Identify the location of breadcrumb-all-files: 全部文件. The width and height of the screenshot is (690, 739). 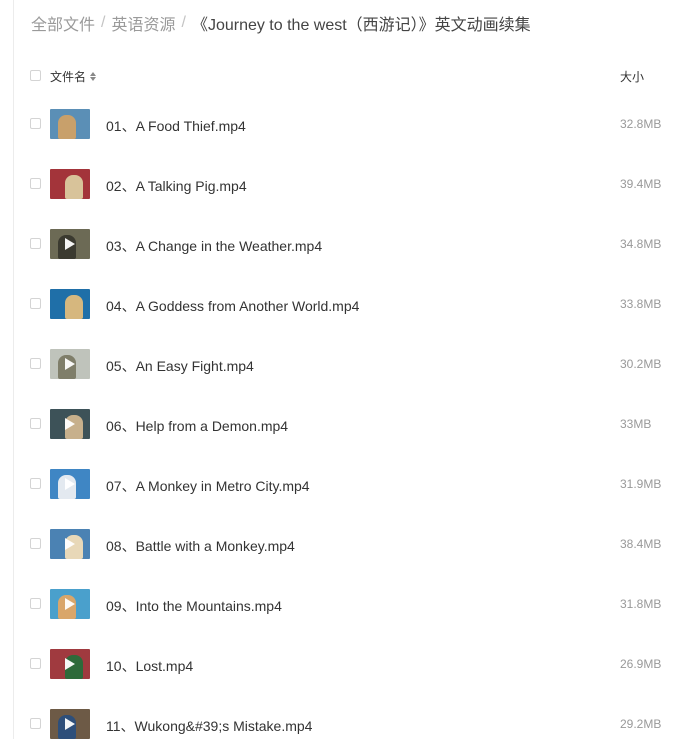
(63, 23).